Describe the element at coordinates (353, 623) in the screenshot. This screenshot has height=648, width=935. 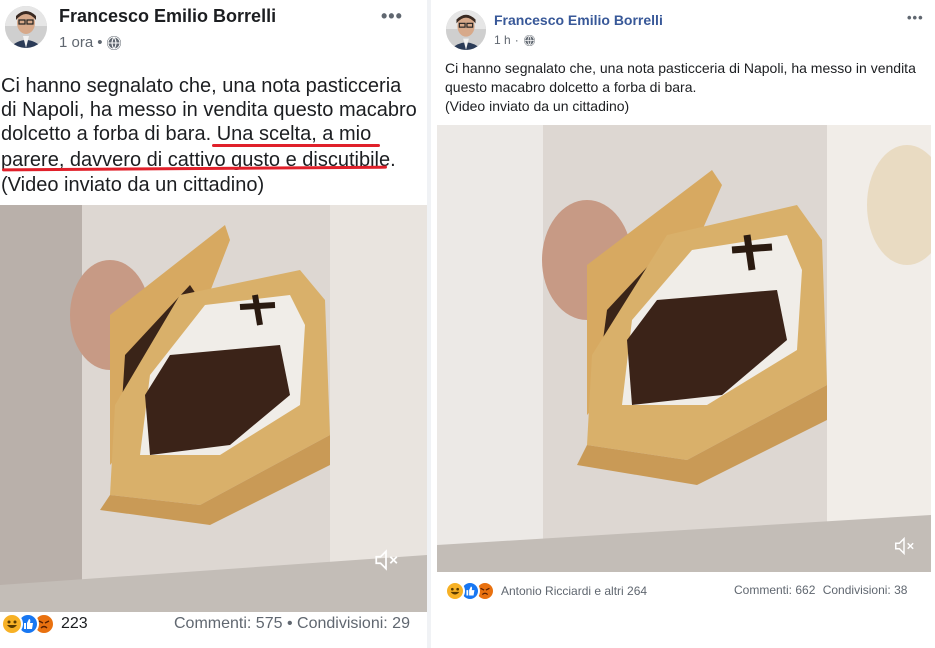
I see `shares-count: Condivisioni: 29` at that location.